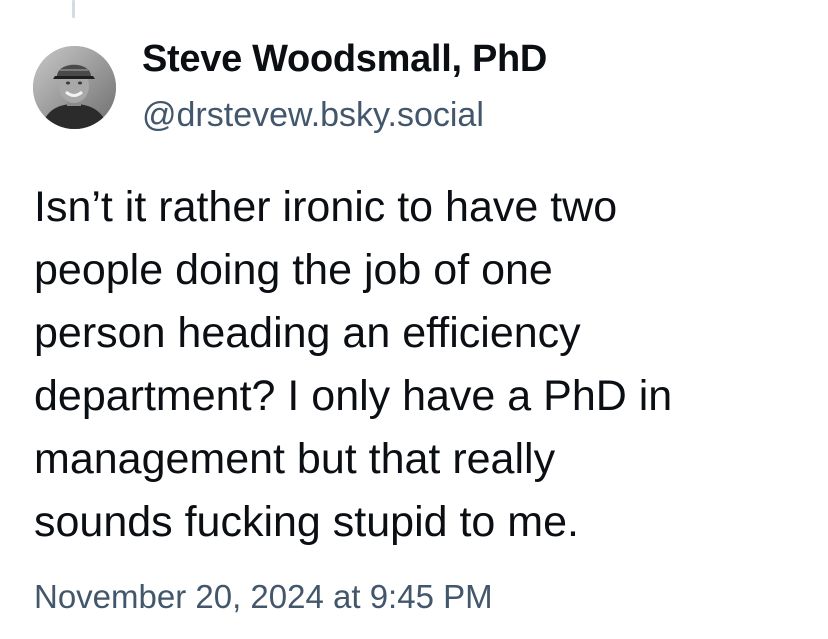 This screenshot has width=828, height=639. I want to click on avatar, so click(74, 87).